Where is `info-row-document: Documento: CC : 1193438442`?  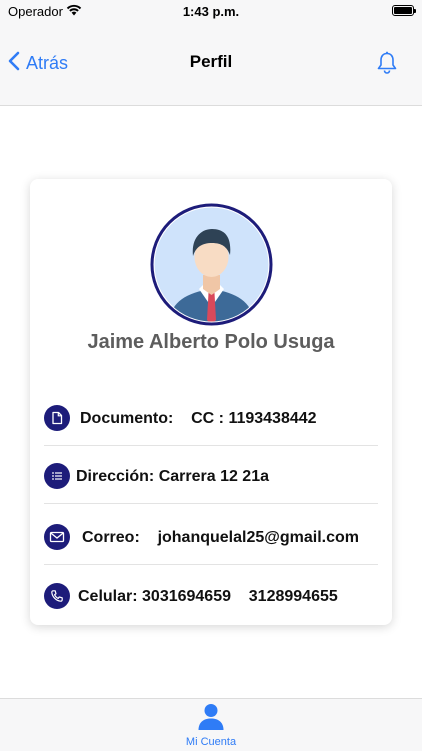
info-row-document: Documento: CC : 1193438442 is located at coordinates (211, 417).